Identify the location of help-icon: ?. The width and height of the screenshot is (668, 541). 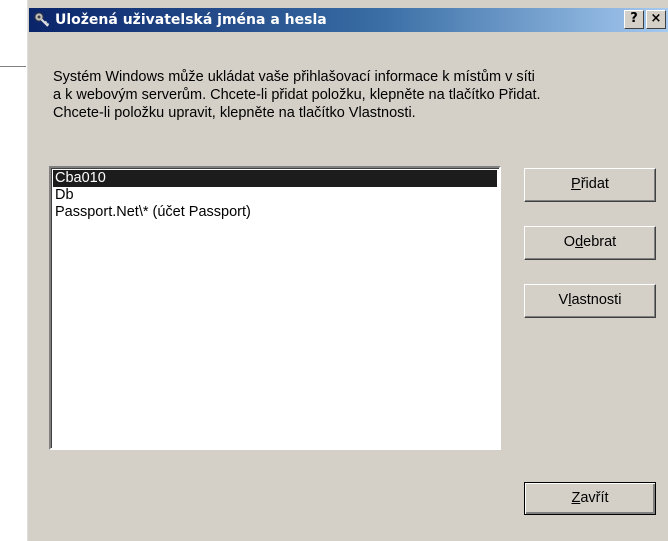
(634, 18).